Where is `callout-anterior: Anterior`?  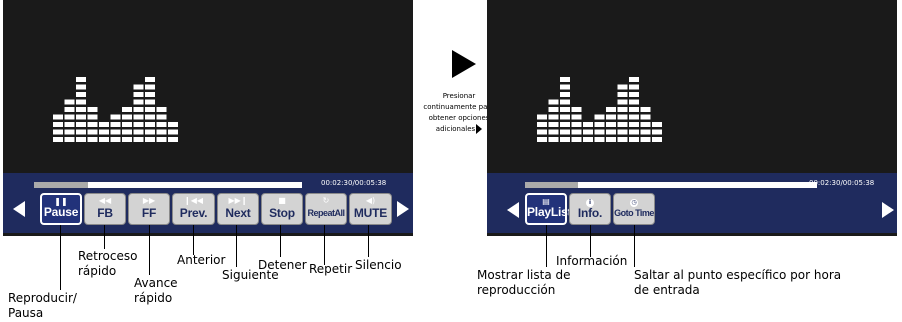 callout-anterior: Anterior is located at coordinates (201, 260).